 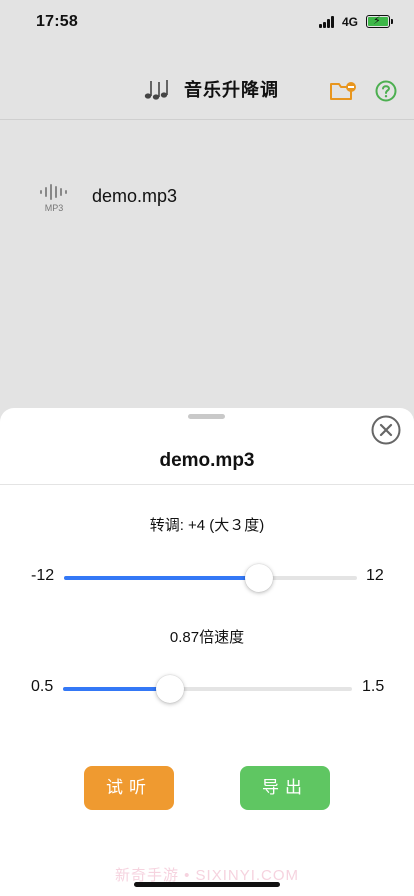 What do you see at coordinates (116, 689) in the screenshot?
I see `speed-slider-fill` at bounding box center [116, 689].